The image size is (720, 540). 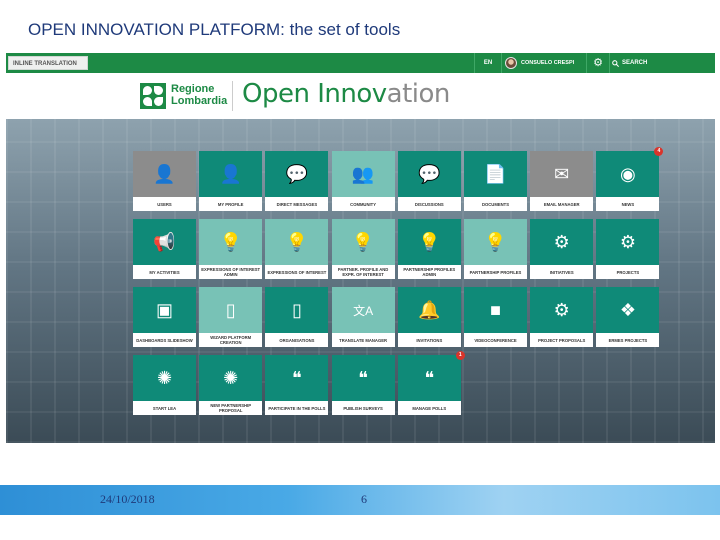 I want to click on speech-bubble-icon: 💬, so click(x=429, y=174).